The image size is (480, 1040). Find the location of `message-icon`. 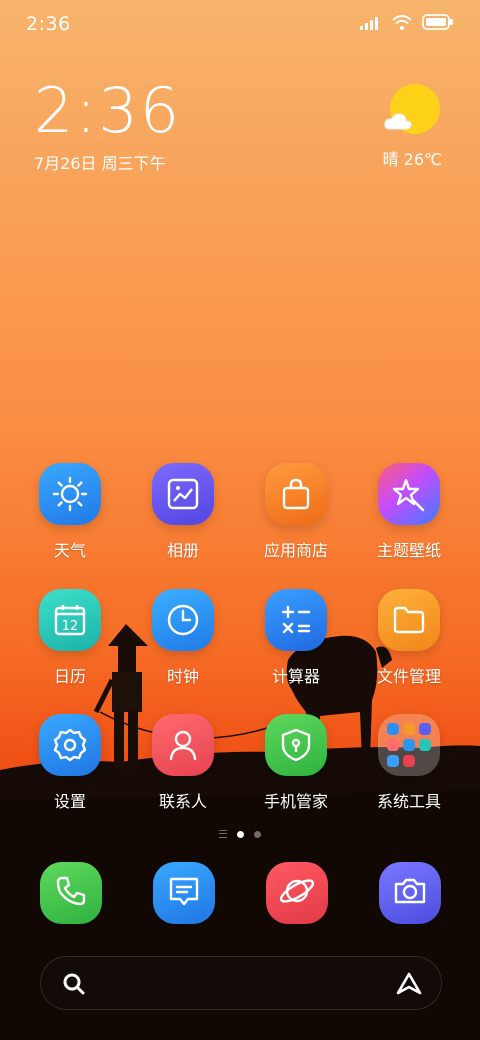

message-icon is located at coordinates (184, 893).